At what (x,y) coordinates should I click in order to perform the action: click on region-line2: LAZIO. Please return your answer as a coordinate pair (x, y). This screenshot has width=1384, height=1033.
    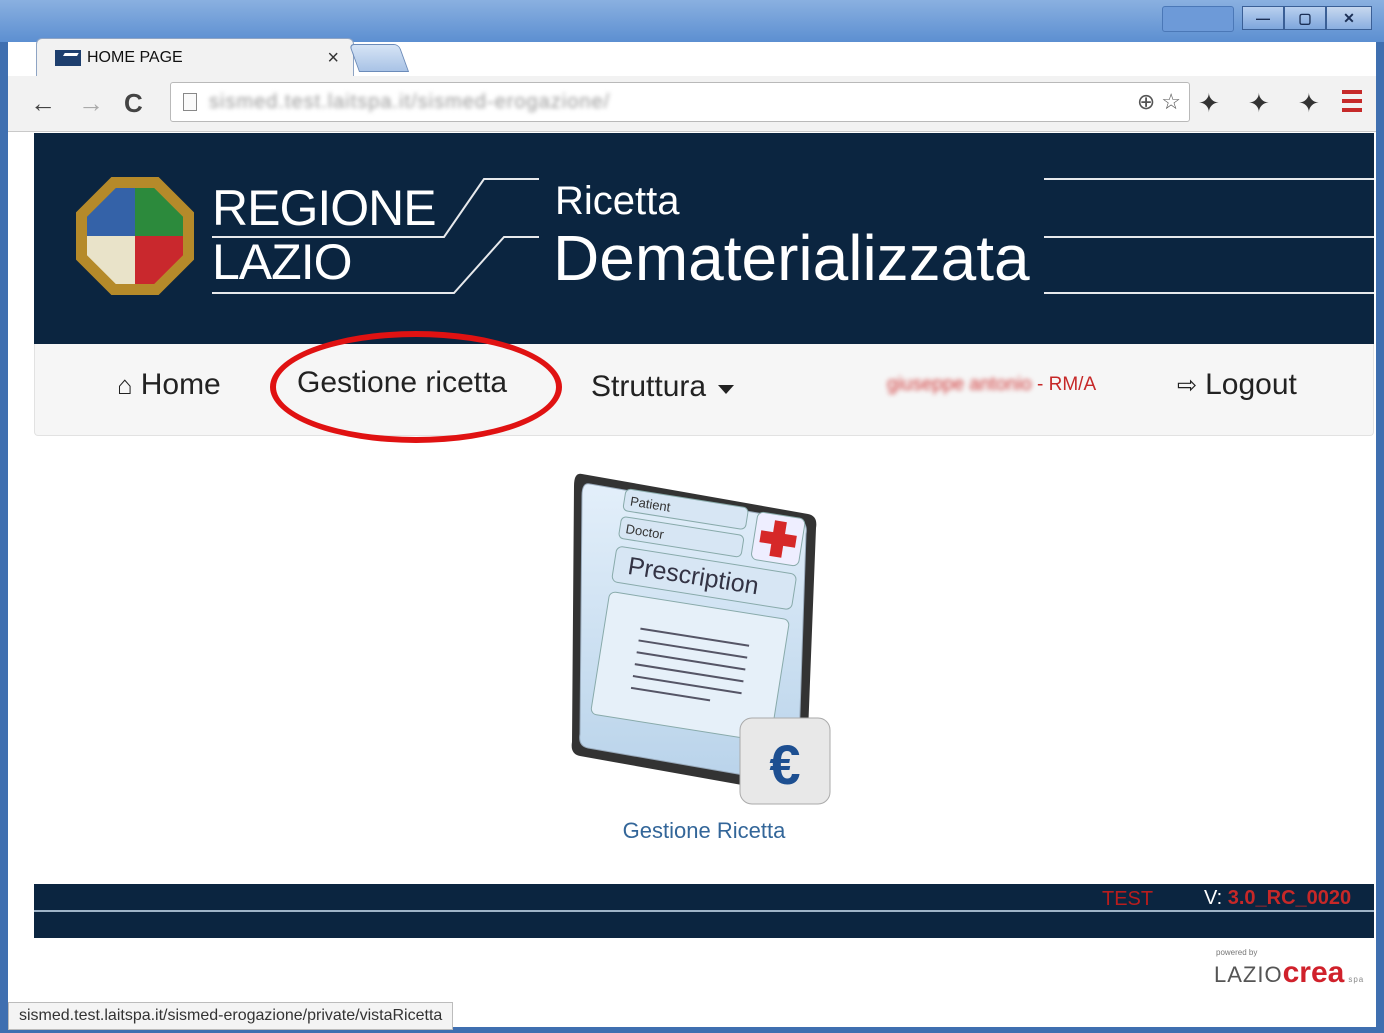
    Looking at the image, I should click on (282, 262).